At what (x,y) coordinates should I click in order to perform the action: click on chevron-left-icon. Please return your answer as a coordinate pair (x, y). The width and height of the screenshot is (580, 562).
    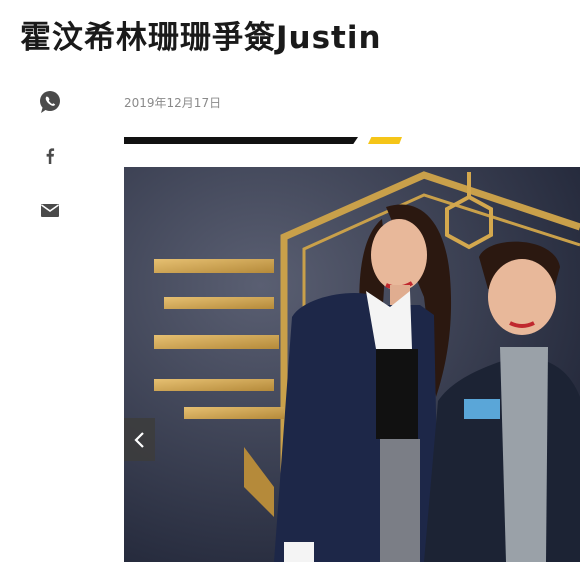
    Looking at the image, I should click on (138, 439).